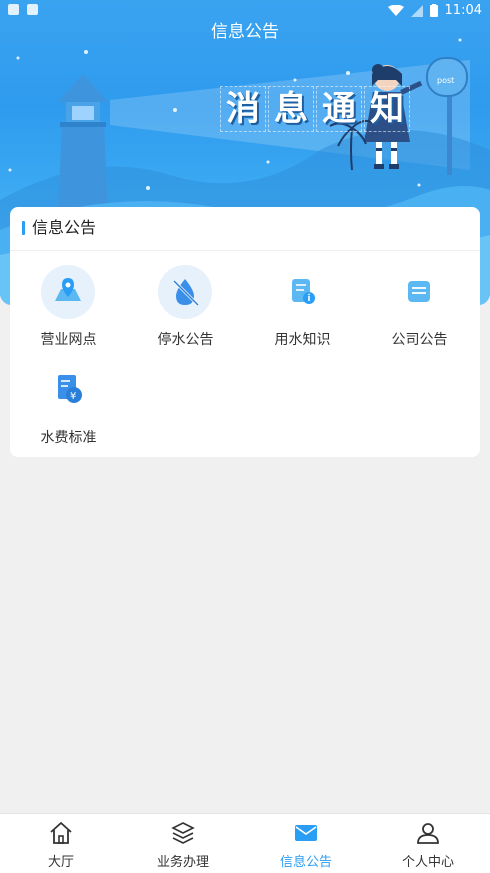 This screenshot has width=490, height=873. What do you see at coordinates (395, 10) in the screenshot?
I see `wifi-icon` at bounding box center [395, 10].